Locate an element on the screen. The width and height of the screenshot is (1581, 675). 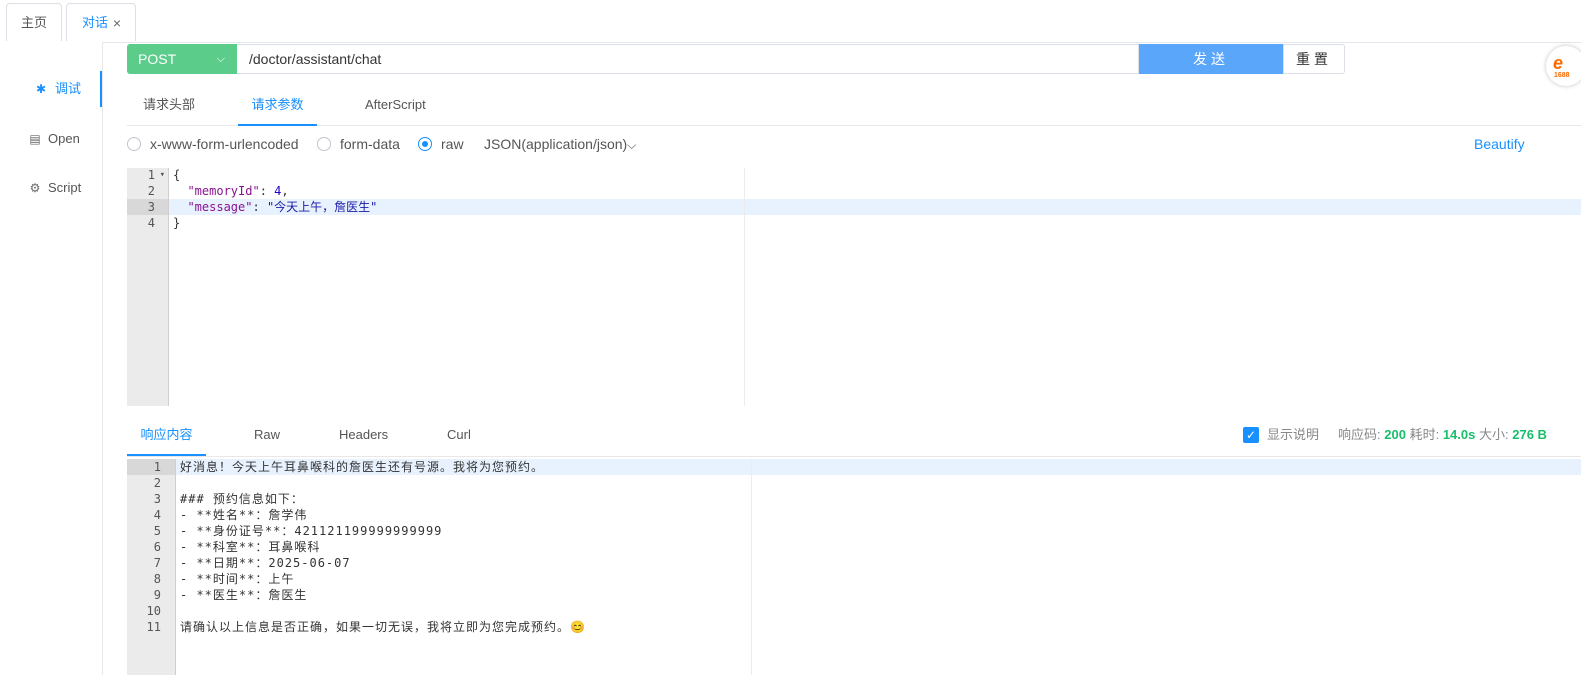
sidebar-item-label: 调试 is located at coordinates (68, 88).